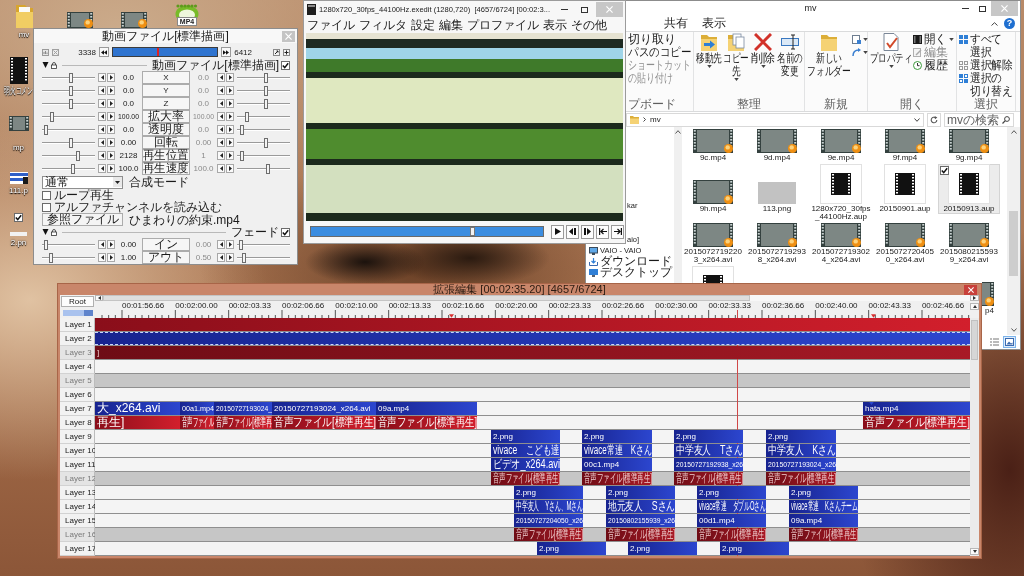 Image resolution: width=1024 pixels, height=576 pixels. Describe the element at coordinates (775, 119) in the screenshot. I see `address-bar: mv` at that location.